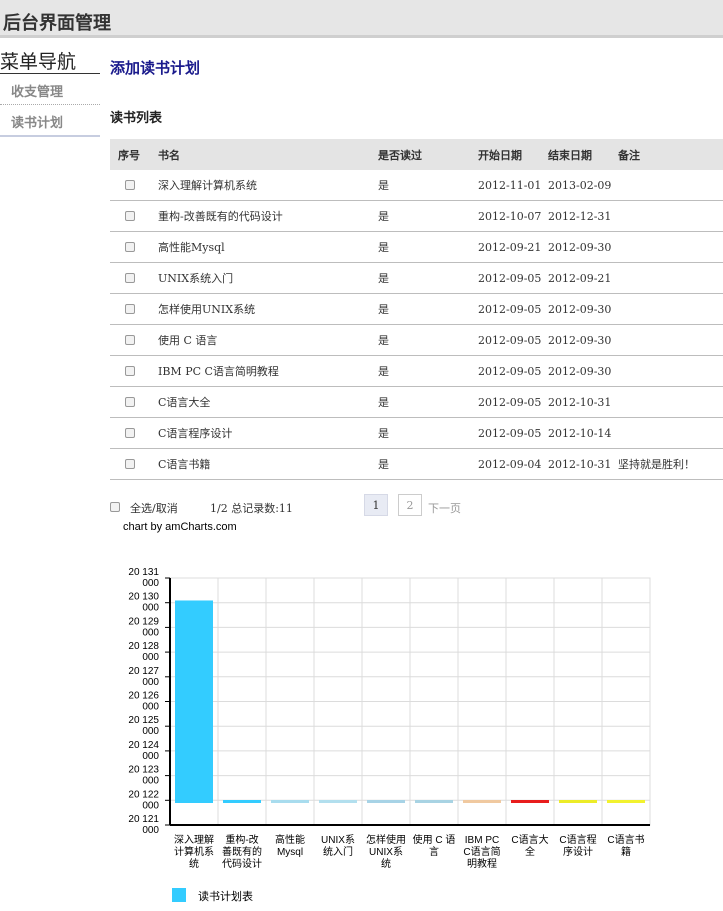  I want to click on book-title-cell: 重构-改善既有的代码设计, so click(268, 216).